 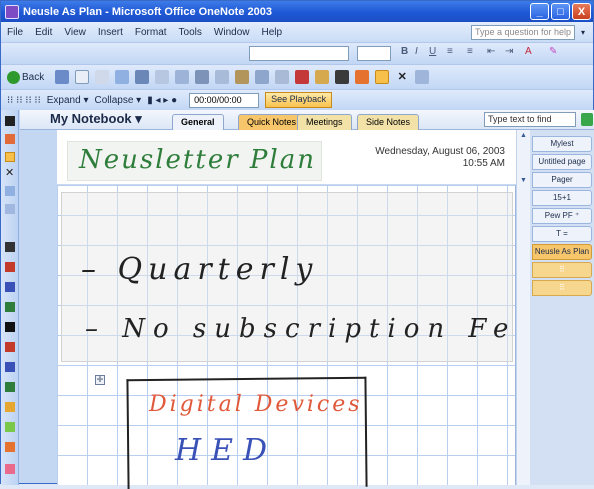 What do you see at coordinates (562, 234) in the screenshot?
I see `page-tab-t: T =` at bounding box center [562, 234].